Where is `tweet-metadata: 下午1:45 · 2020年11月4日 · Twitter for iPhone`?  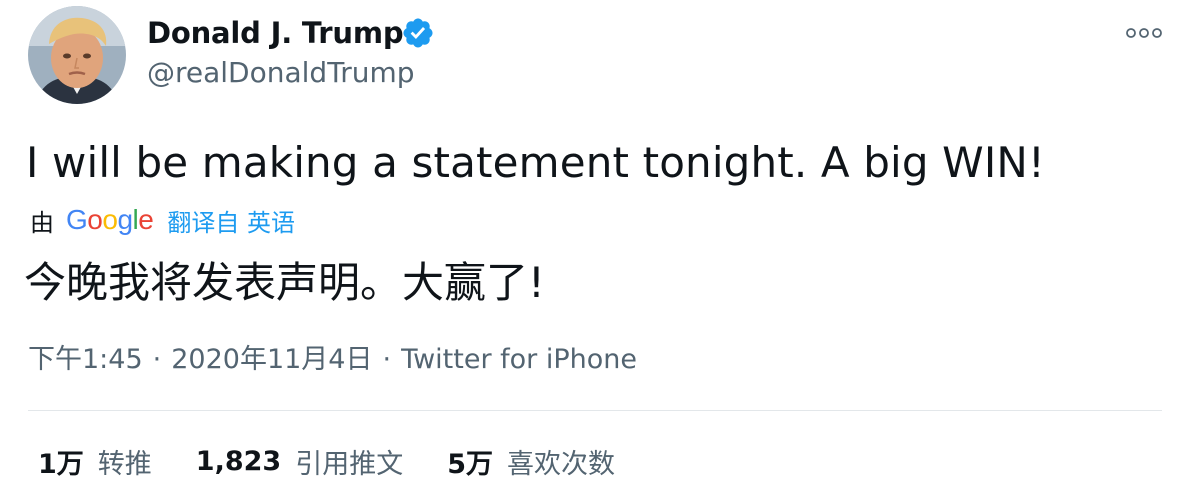 tweet-metadata: 下午1:45 · 2020年11月4日 · Twitter for iPhone is located at coordinates (332, 360).